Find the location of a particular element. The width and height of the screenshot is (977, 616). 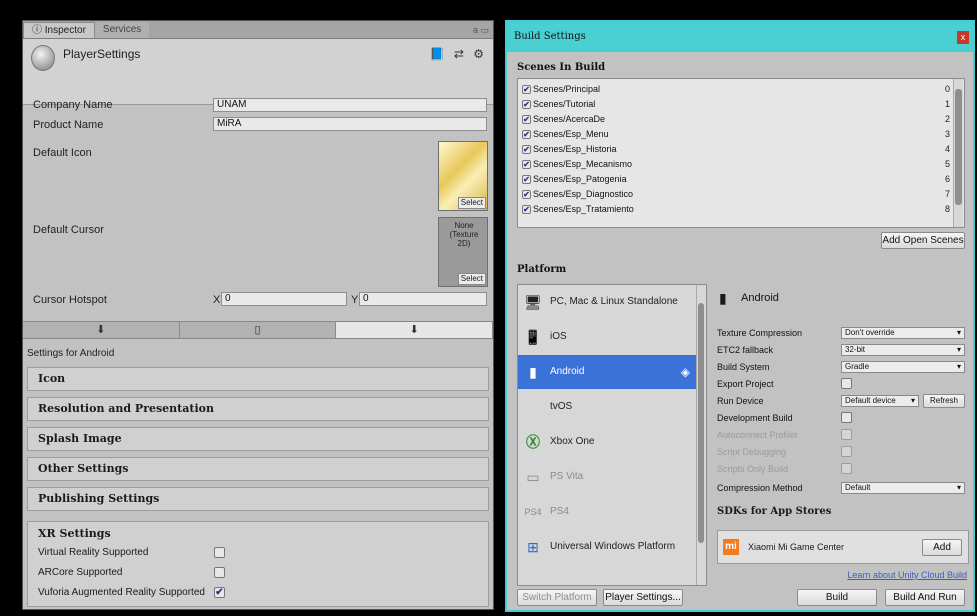

platform-item-uwp: ⊞ Universal Windows Platform is located at coordinates (607, 547).